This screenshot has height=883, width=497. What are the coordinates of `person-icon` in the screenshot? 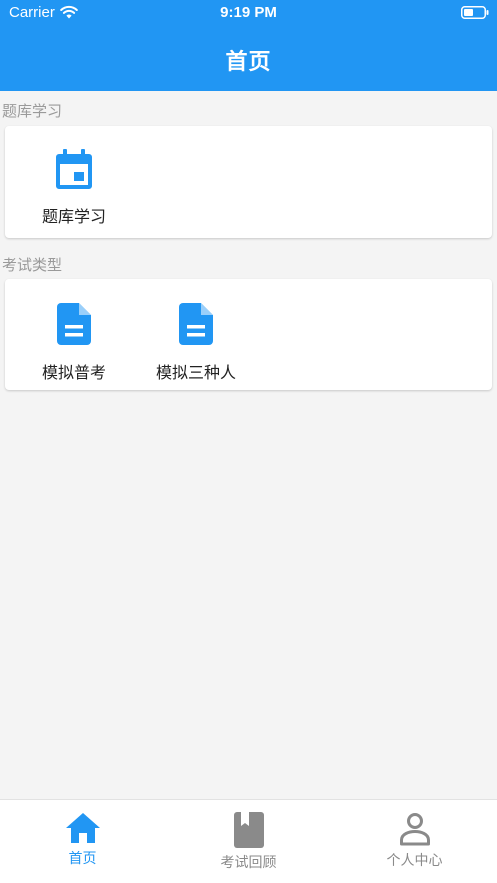 It's located at (414, 829).